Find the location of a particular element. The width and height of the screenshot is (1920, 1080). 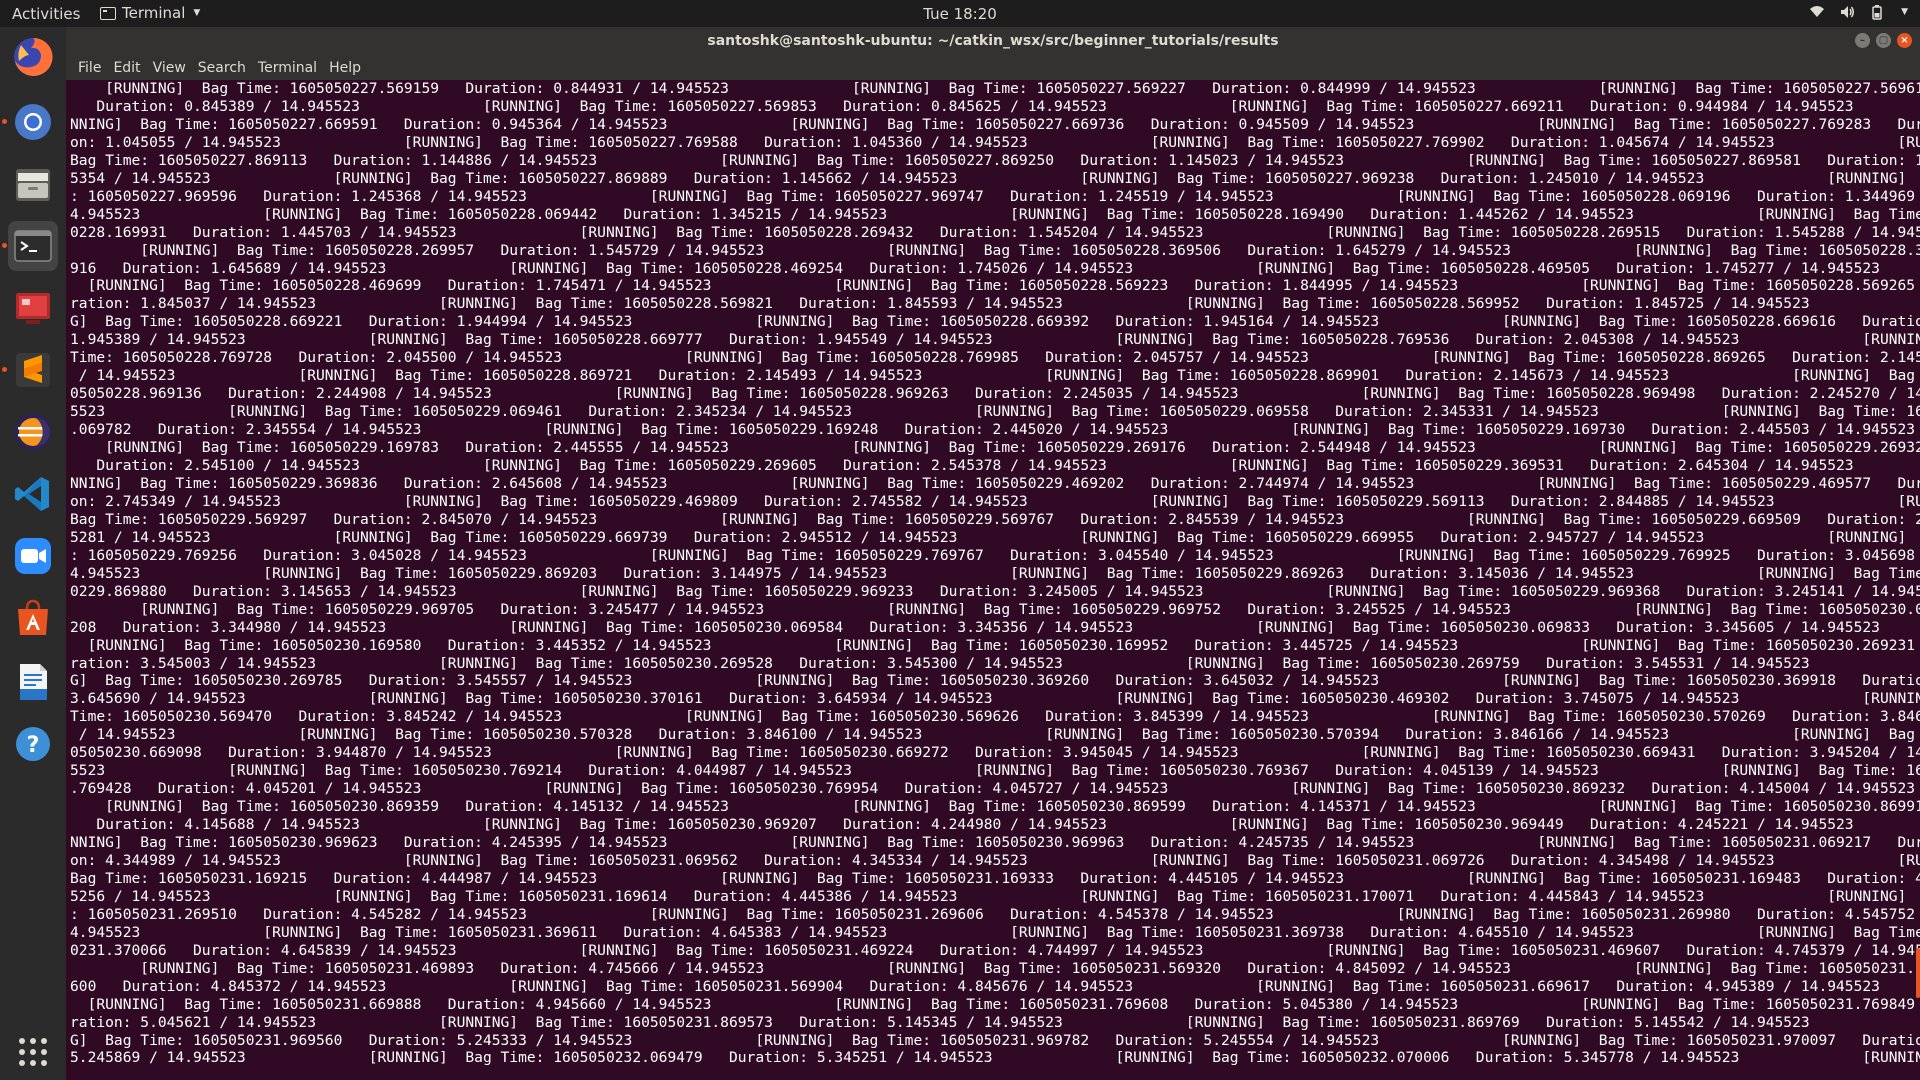

activities-button: Activities is located at coordinates (46, 14).